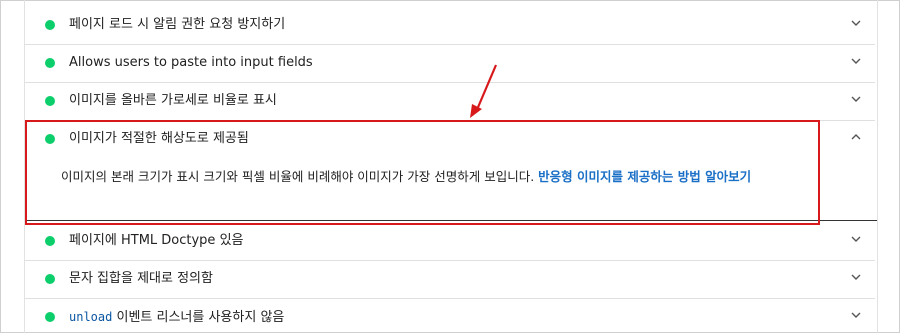 The width and height of the screenshot is (900, 336). I want to click on audit-header-unload-listener: unload 이벤트 리스너를 사용하지 않음, so click(450, 317).